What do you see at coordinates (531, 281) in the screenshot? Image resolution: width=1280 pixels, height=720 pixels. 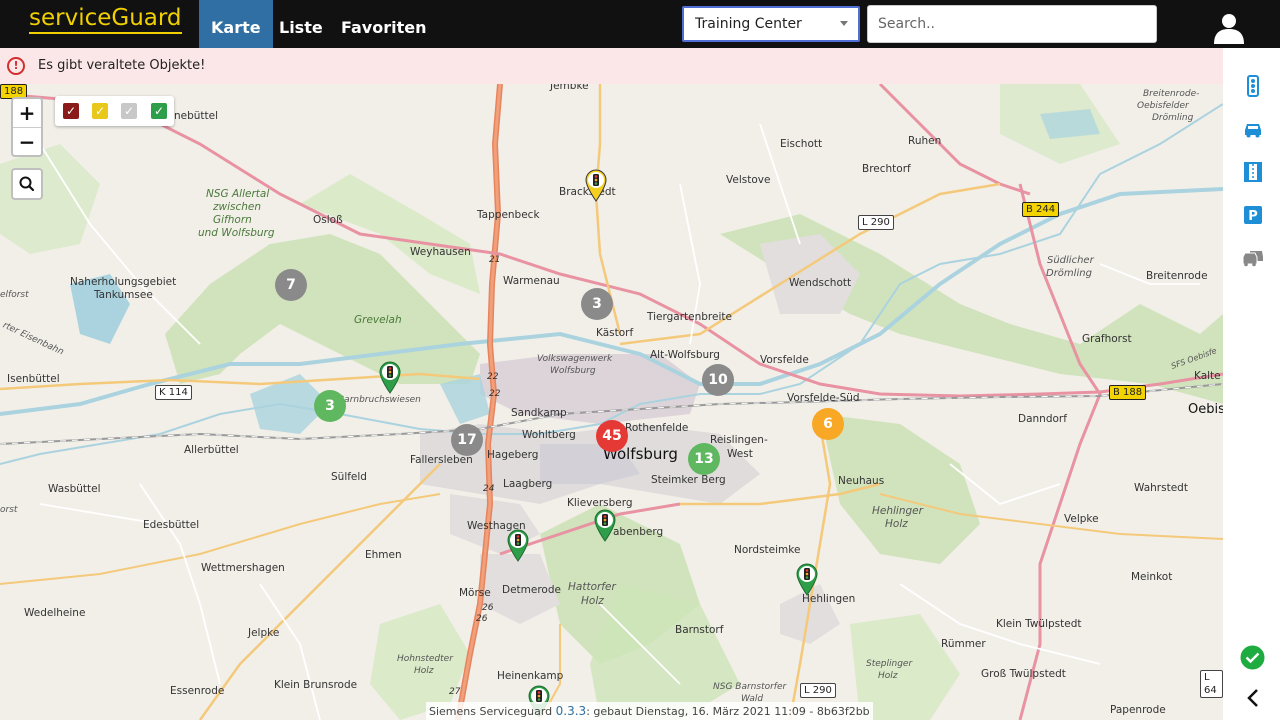 I see `place-label: Warmenau` at bounding box center [531, 281].